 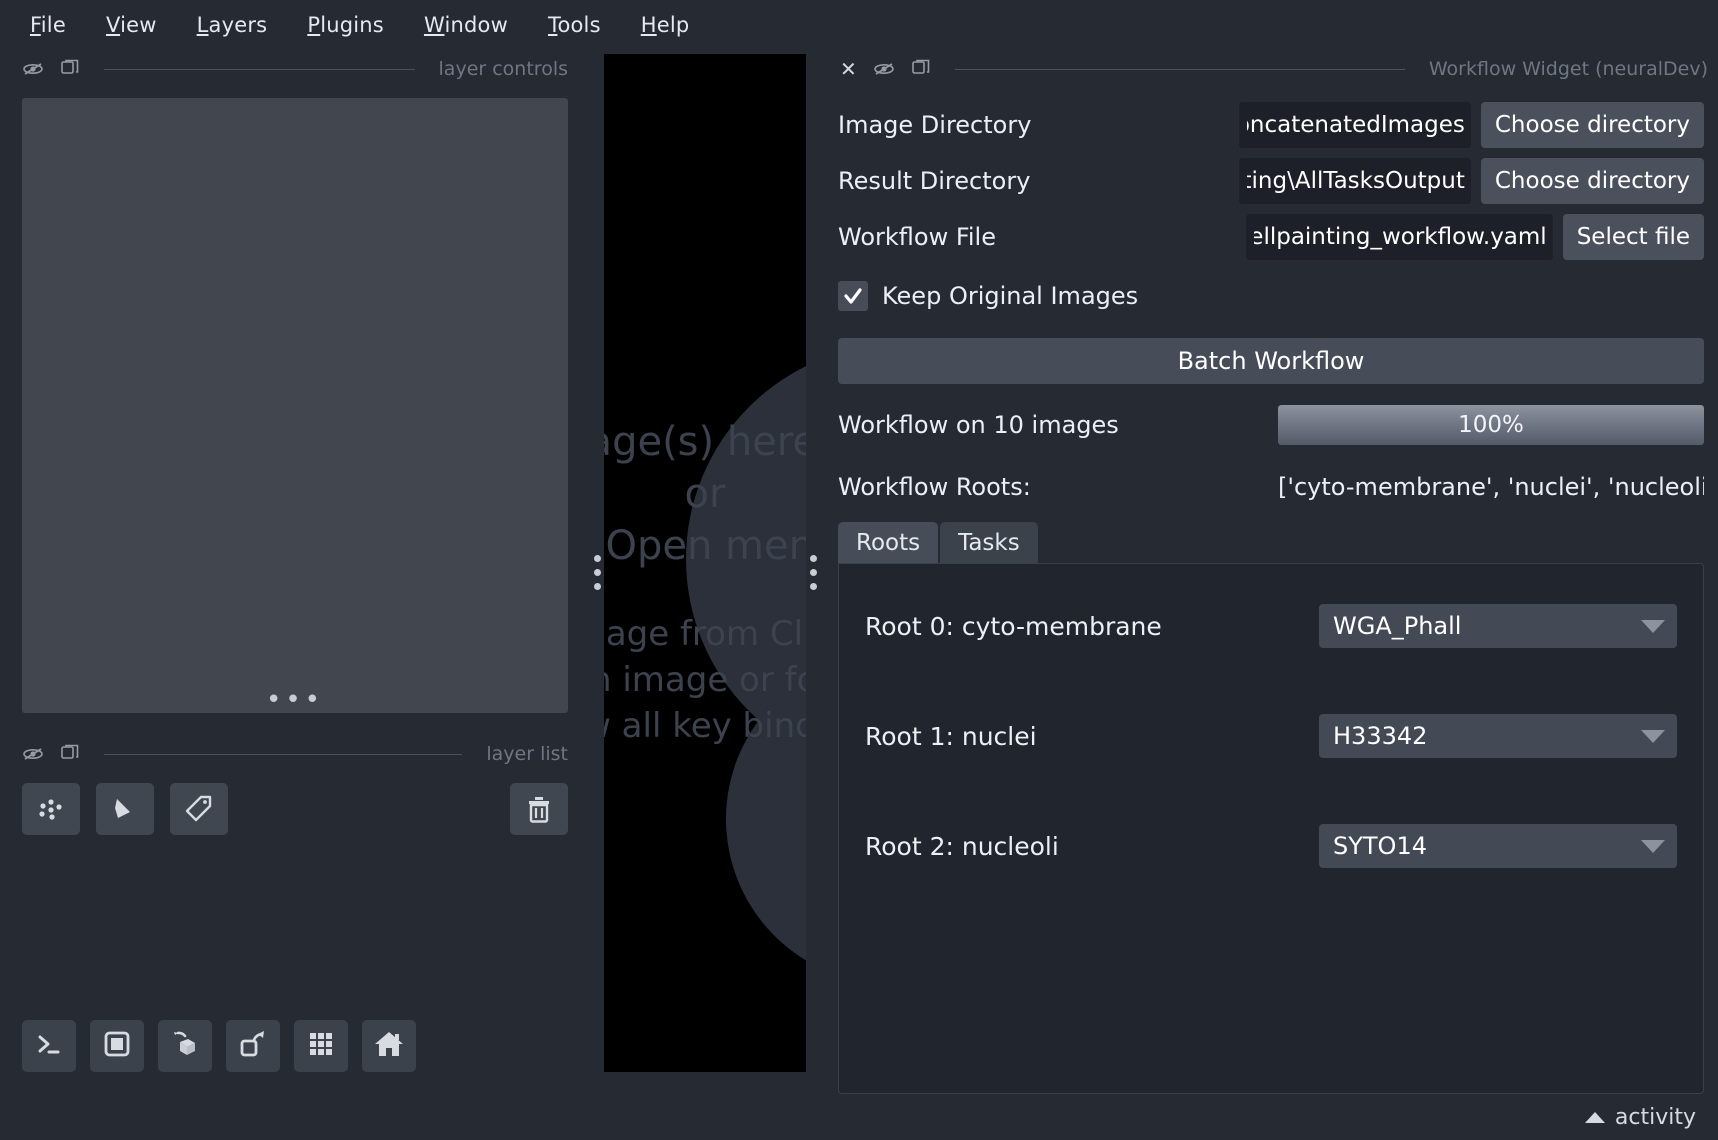 I want to click on layer-list, so click(x=295, y=927).